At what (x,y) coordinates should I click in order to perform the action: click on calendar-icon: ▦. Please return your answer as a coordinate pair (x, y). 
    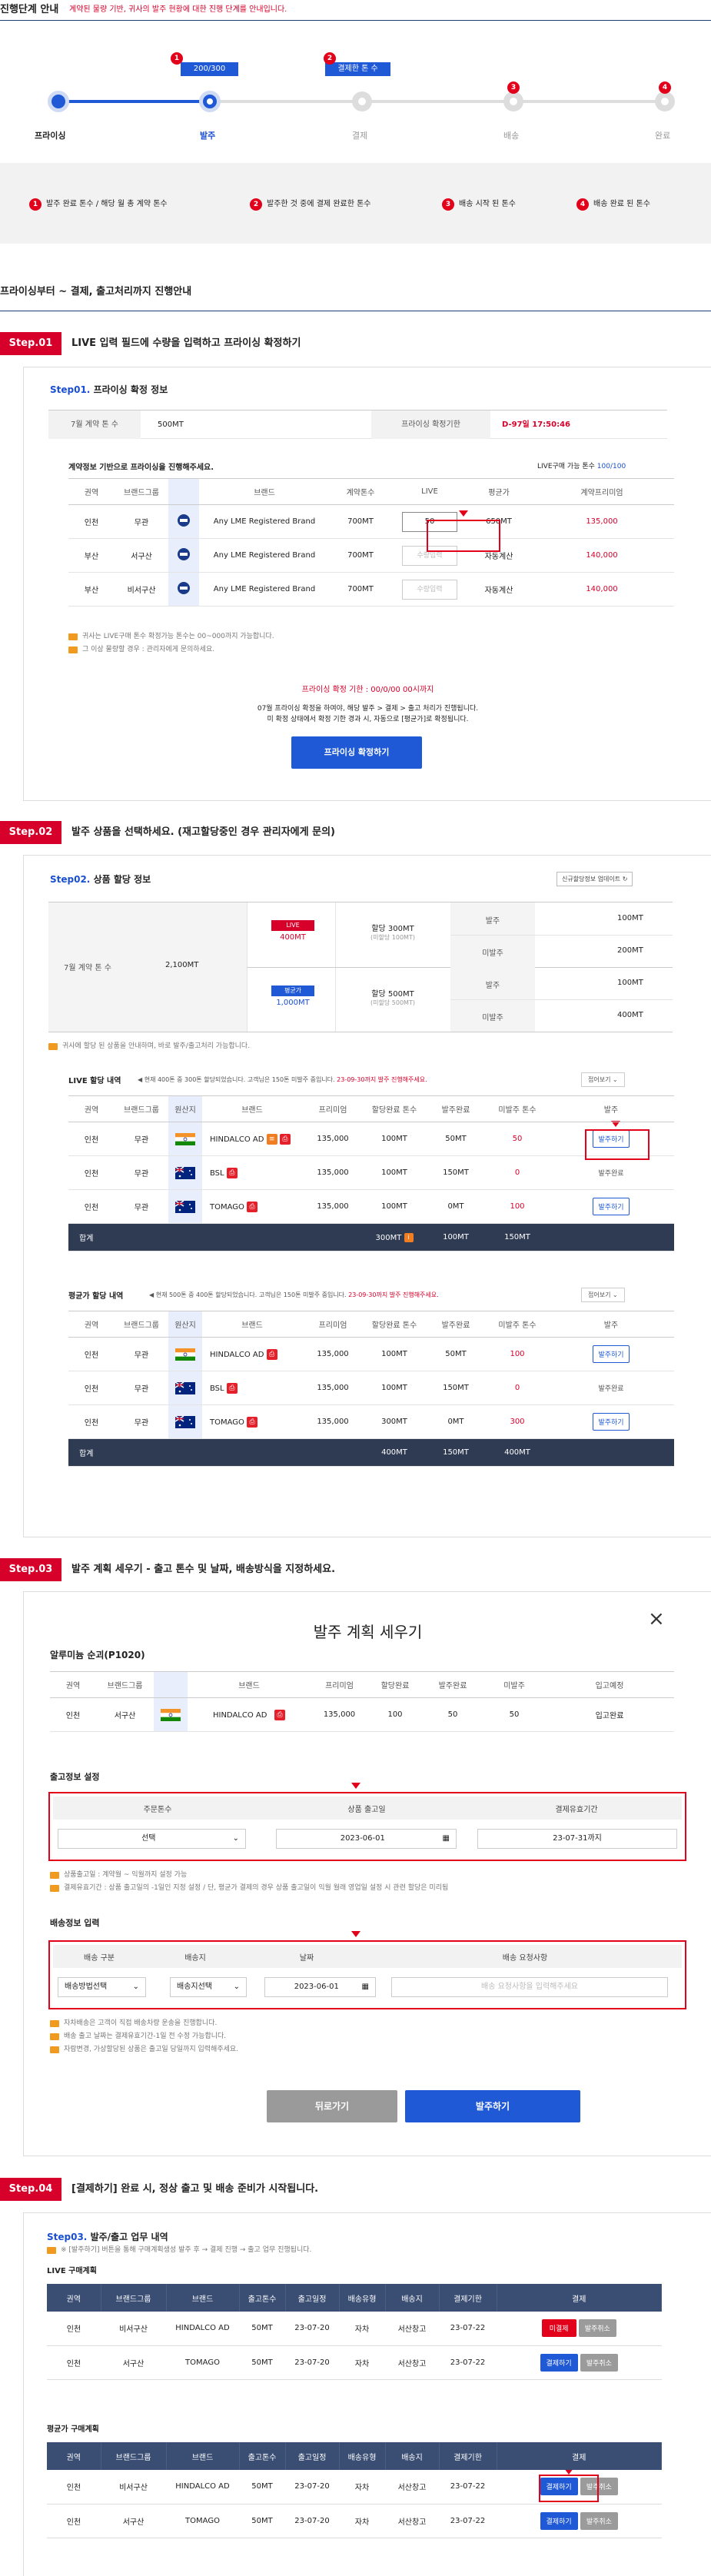
    Looking at the image, I should click on (446, 1839).